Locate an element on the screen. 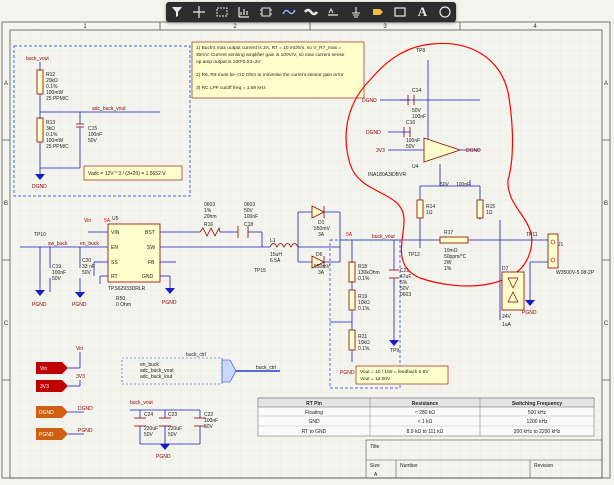  port-icon is located at coordinates (378, 12).